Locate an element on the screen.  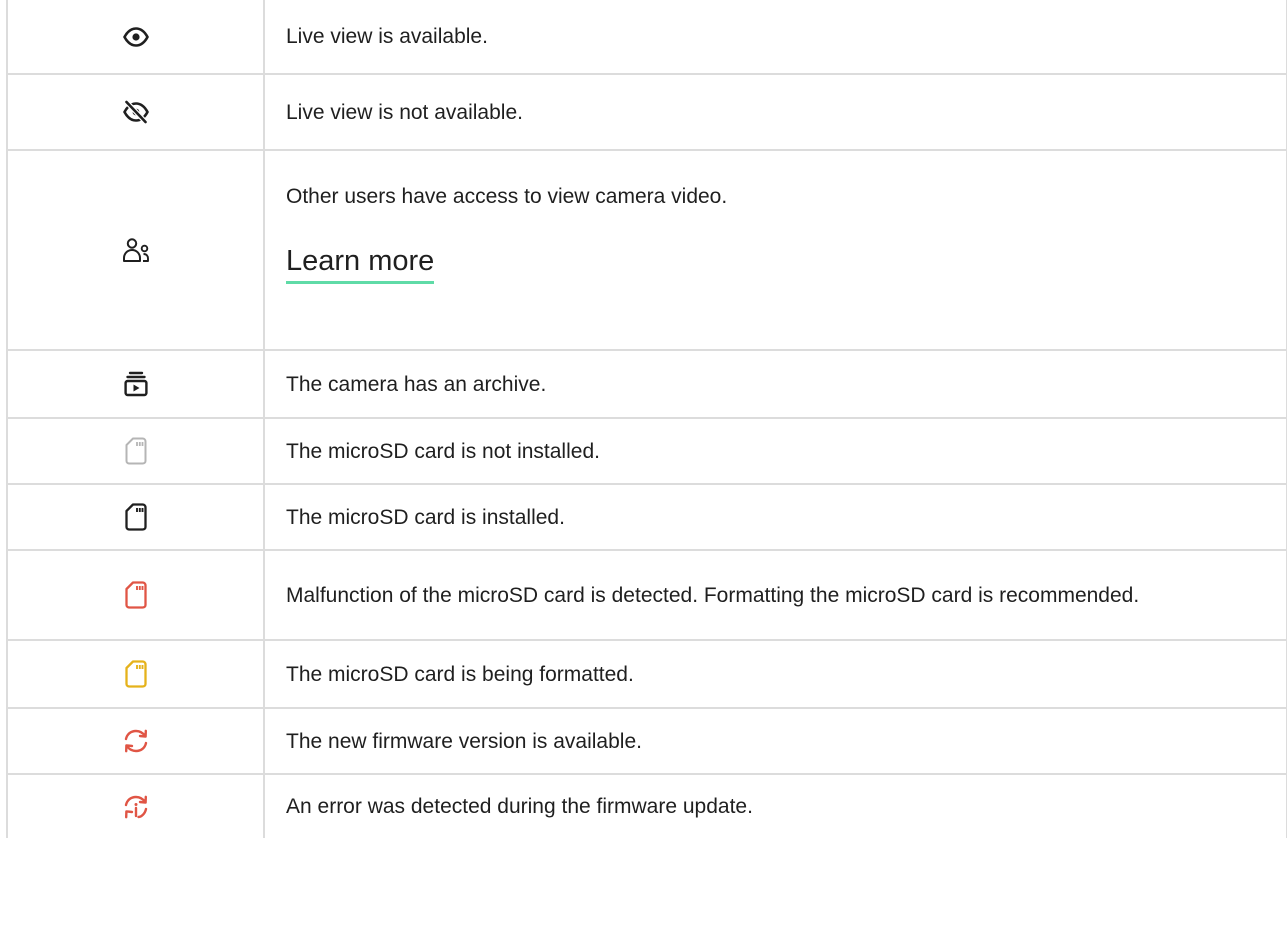
table-row: The camera has an archive. is located at coordinates (646, 384).